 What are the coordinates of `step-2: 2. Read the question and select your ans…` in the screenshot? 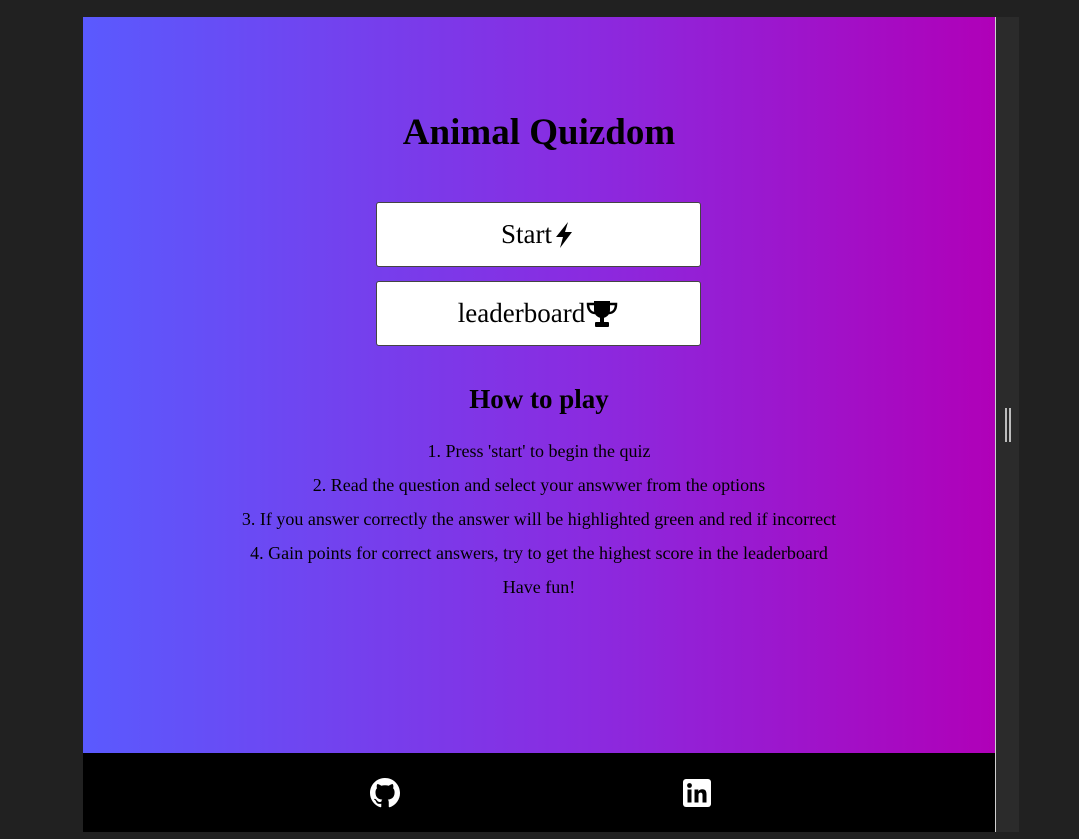 It's located at (539, 485).